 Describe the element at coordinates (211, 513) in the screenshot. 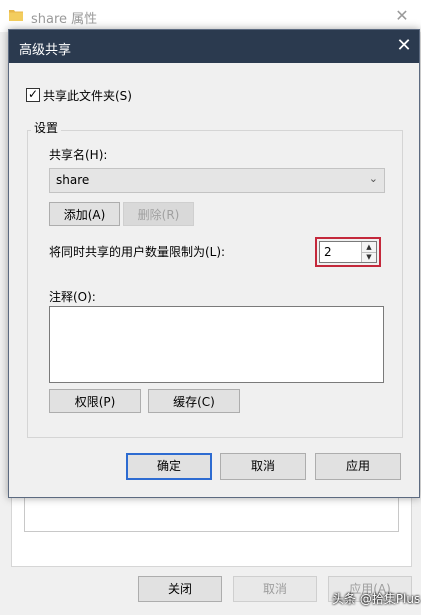

I see `properties-inner-box` at that location.